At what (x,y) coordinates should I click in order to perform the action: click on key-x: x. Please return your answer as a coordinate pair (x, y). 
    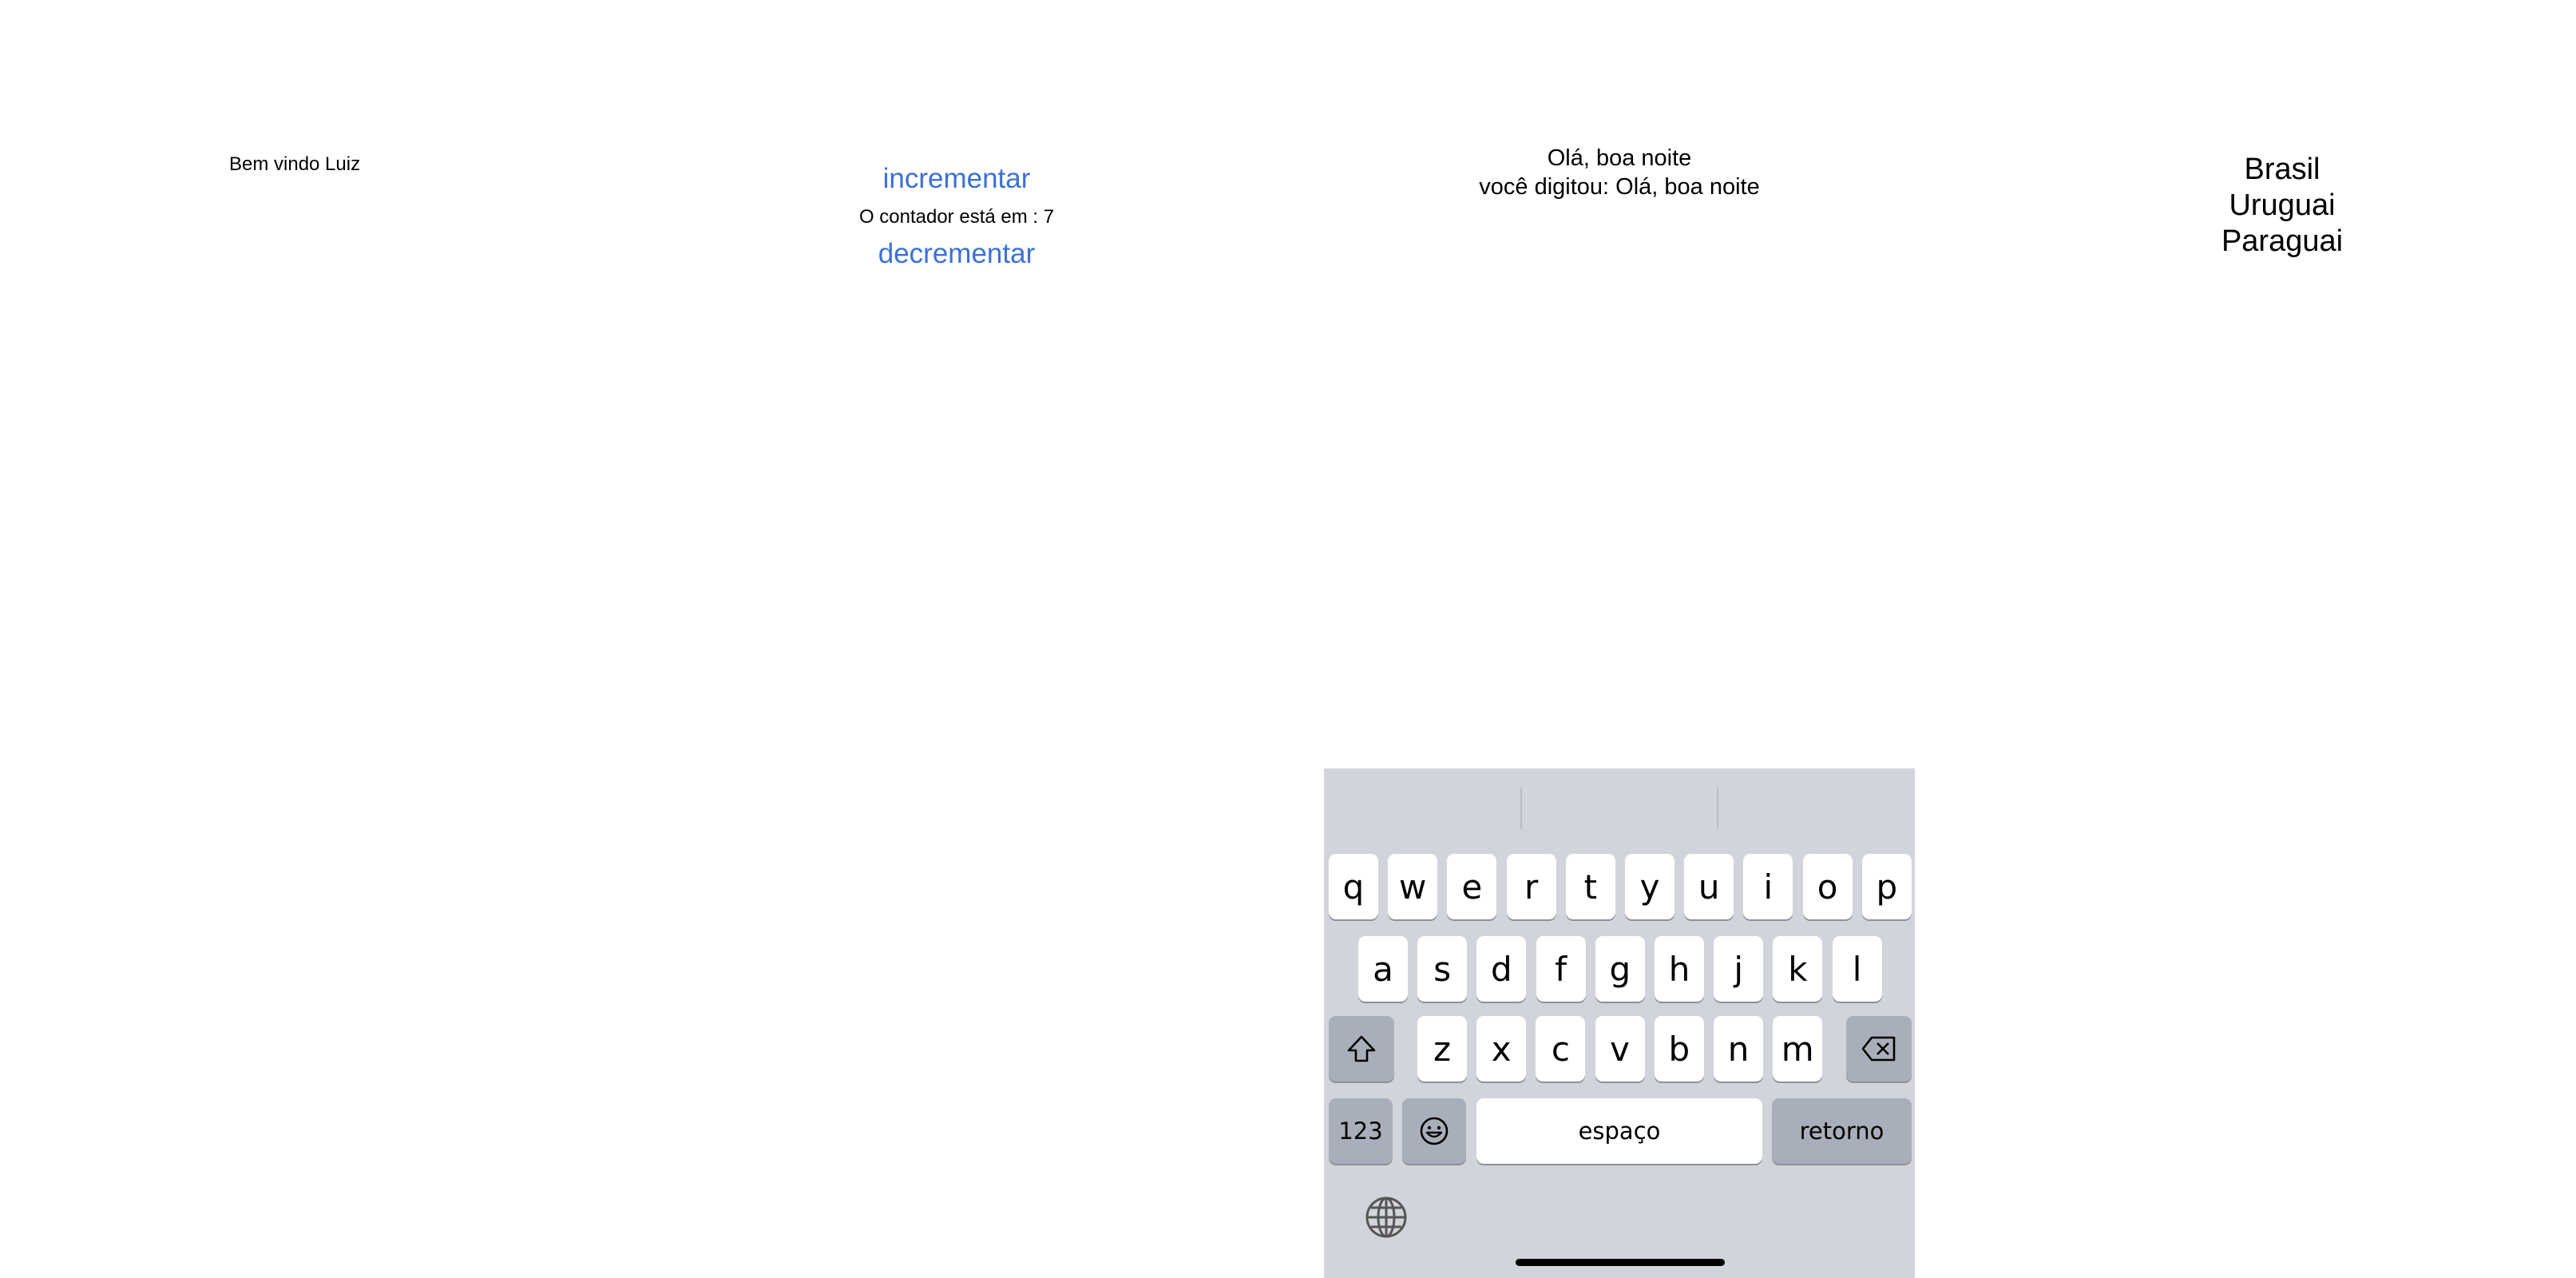
    Looking at the image, I should click on (1501, 1049).